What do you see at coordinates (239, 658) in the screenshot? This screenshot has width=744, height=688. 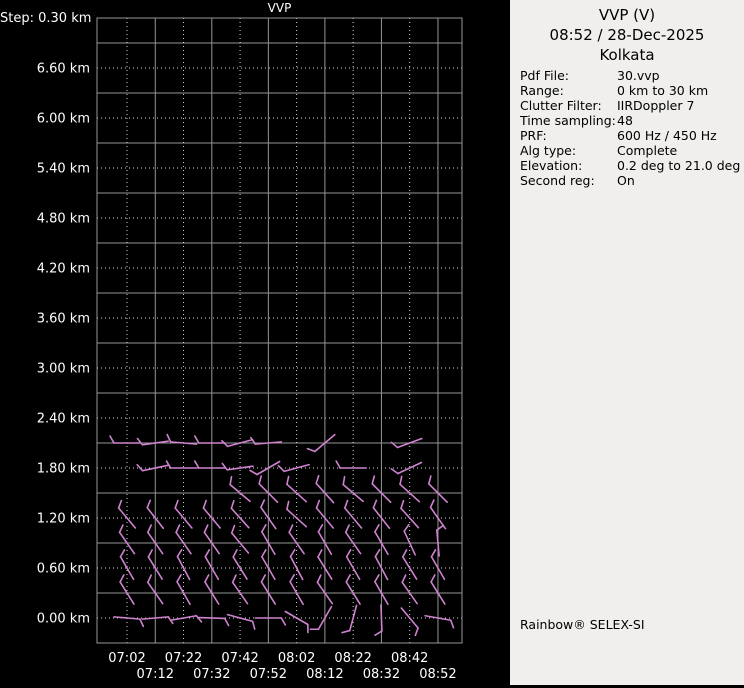 I see `x-axis-tick-label: 07:42` at bounding box center [239, 658].